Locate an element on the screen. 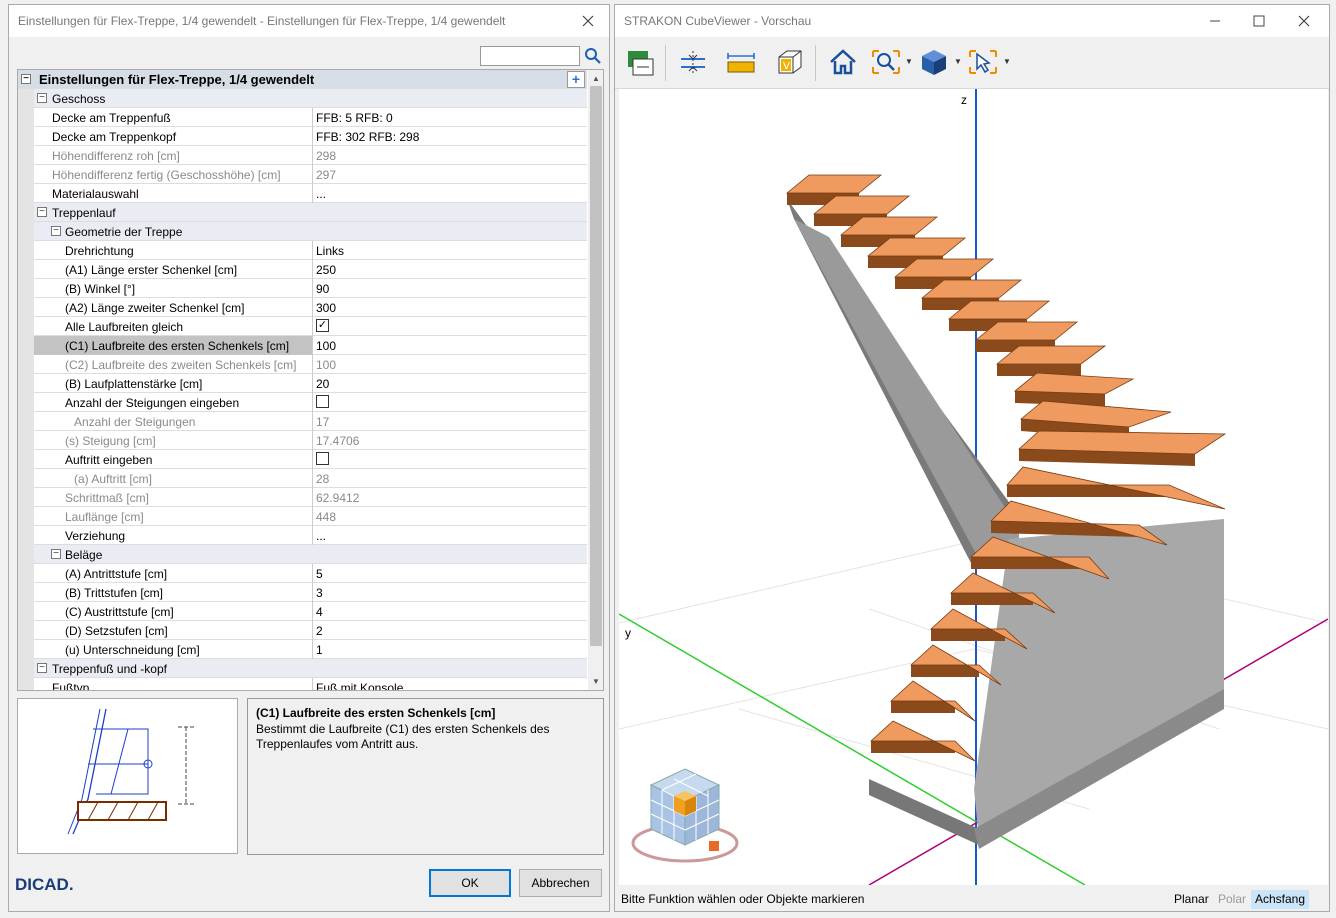  property-value: Links is located at coordinates (330, 251).